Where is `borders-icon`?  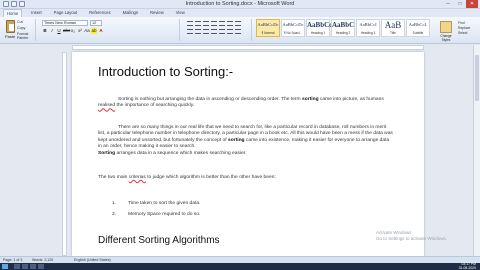 borders-icon is located at coordinates (238, 31).